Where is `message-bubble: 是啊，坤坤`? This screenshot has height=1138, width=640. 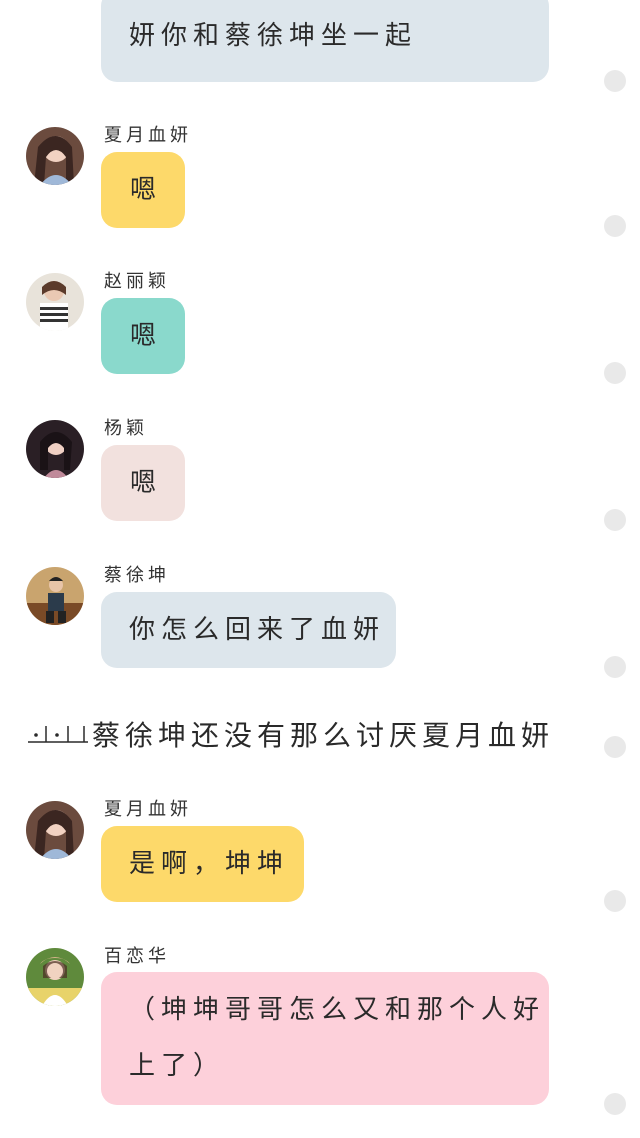
message-bubble: 是啊，坤坤 is located at coordinates (202, 864).